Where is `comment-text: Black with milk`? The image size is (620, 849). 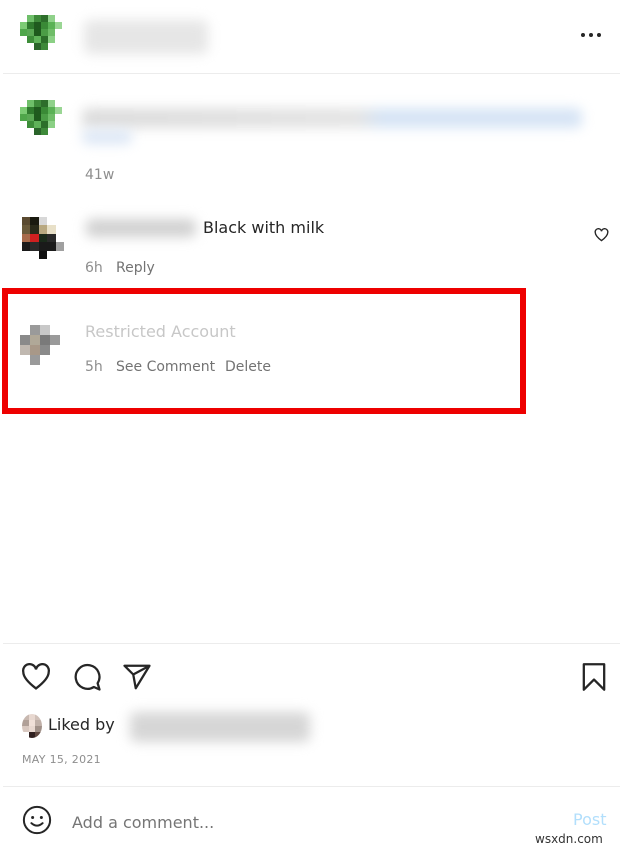
comment-text: Black with milk is located at coordinates (264, 227).